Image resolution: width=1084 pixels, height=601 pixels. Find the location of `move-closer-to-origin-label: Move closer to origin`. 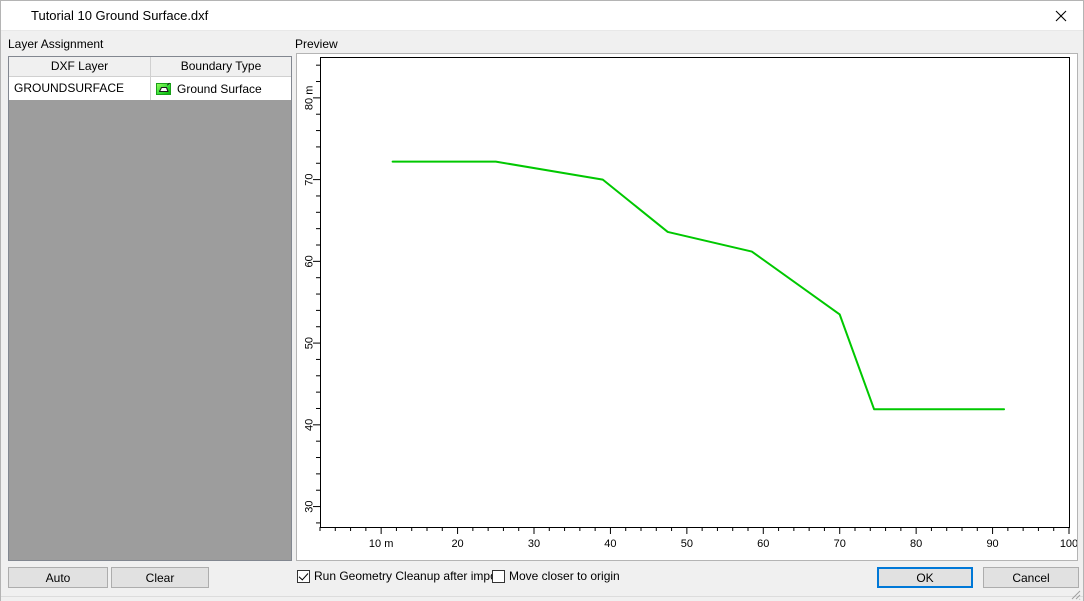

move-closer-to-origin-label: Move closer to origin is located at coordinates (564, 576).